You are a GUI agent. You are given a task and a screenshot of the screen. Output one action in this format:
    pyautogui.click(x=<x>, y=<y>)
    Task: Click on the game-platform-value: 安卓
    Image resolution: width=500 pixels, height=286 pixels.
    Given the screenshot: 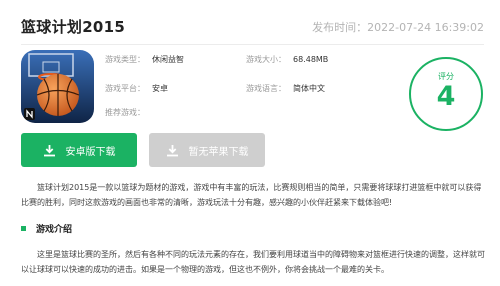 What is the action you would take?
    pyautogui.click(x=160, y=88)
    